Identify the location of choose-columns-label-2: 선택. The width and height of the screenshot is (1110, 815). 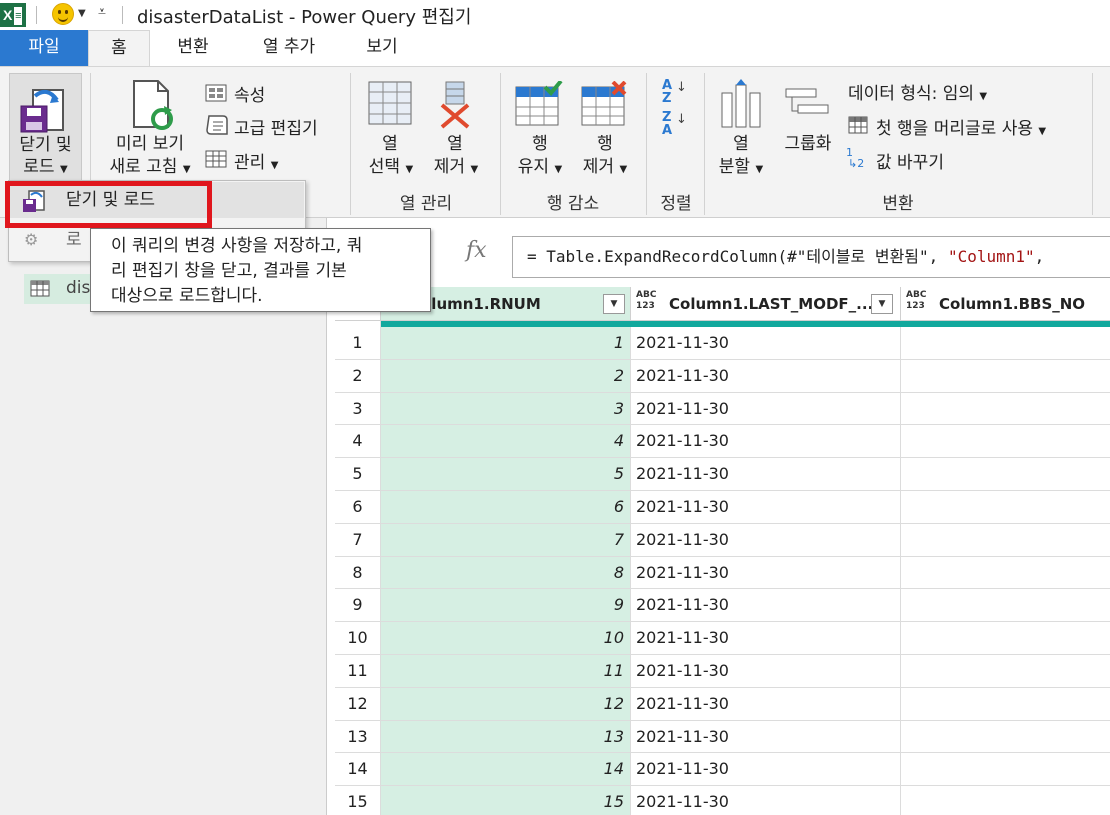
(384, 167).